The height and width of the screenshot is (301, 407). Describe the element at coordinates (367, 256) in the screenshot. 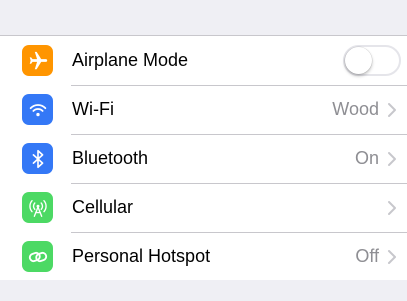

I see `hotspot-status-value: Off` at that location.